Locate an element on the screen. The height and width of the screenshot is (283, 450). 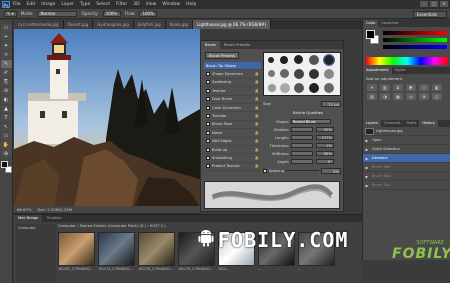
doc-size-info: Doc: 2.25M/2.25M is located at coordinates (54, 209).